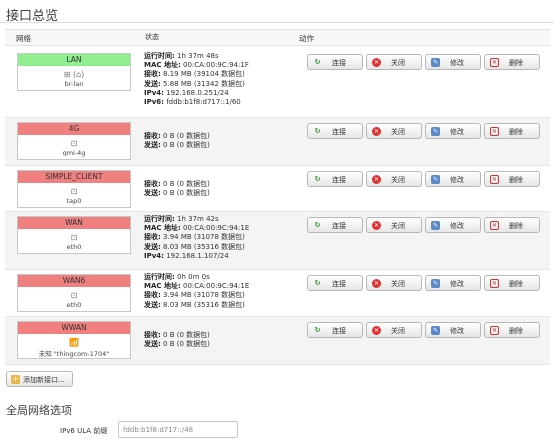  I want to click on ula-prefix-input, so click(178, 429).